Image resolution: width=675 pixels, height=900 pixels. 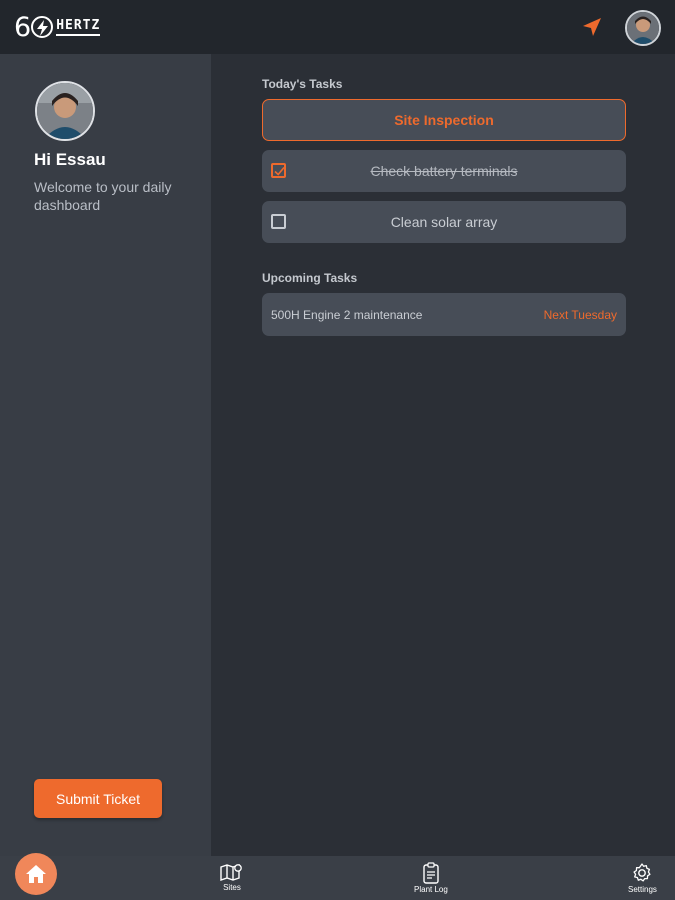 What do you see at coordinates (302, 84) in the screenshot?
I see `todays-tasks-title: Today's Tasks` at bounding box center [302, 84].